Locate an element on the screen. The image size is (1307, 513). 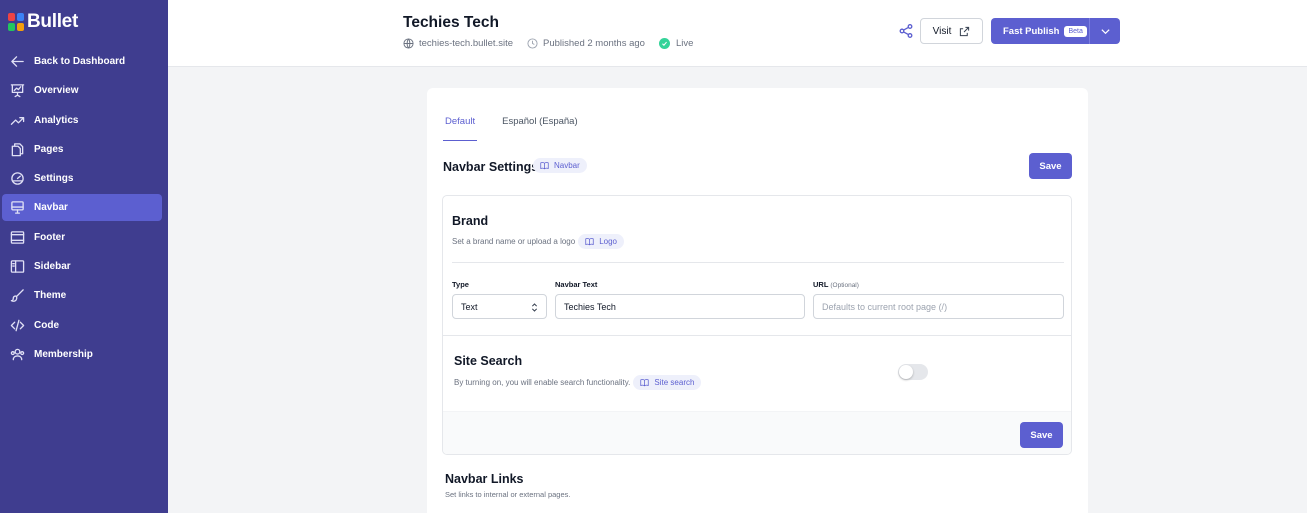
trending-up-icon is located at coordinates (17, 120).